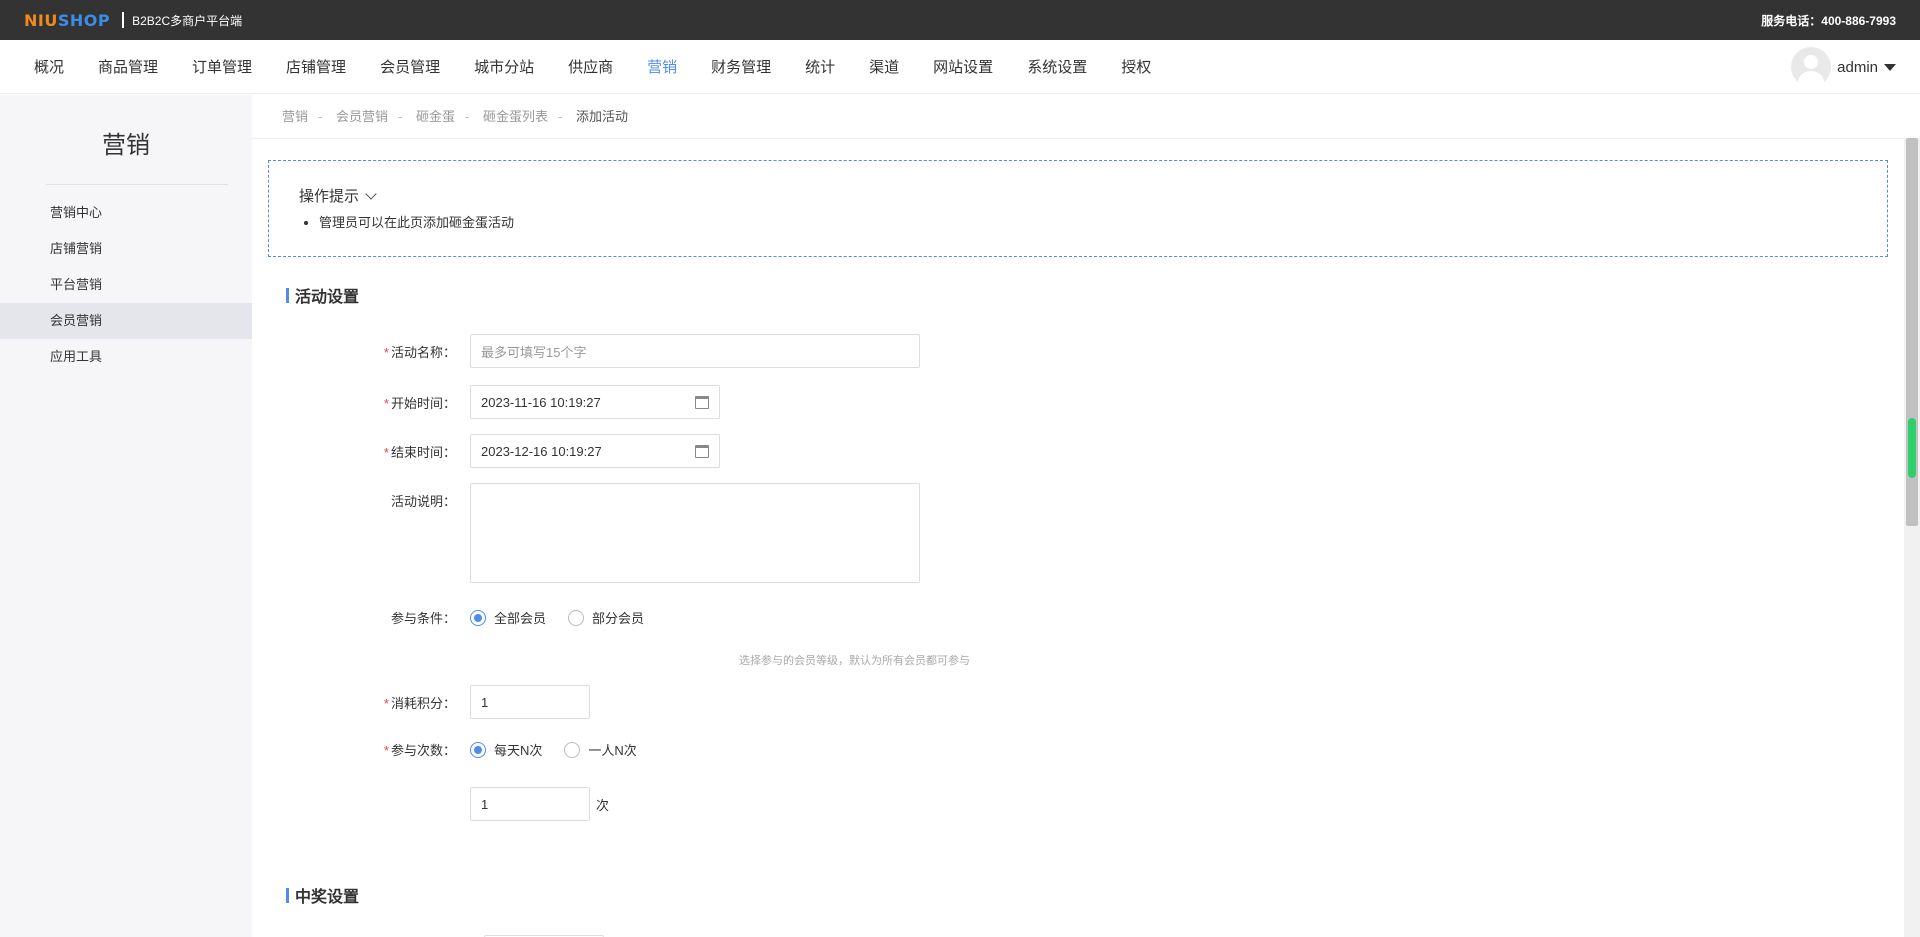 The height and width of the screenshot is (937, 1920). Describe the element at coordinates (504, 66) in the screenshot. I see `nav-item-city-stations: 城市分站` at that location.